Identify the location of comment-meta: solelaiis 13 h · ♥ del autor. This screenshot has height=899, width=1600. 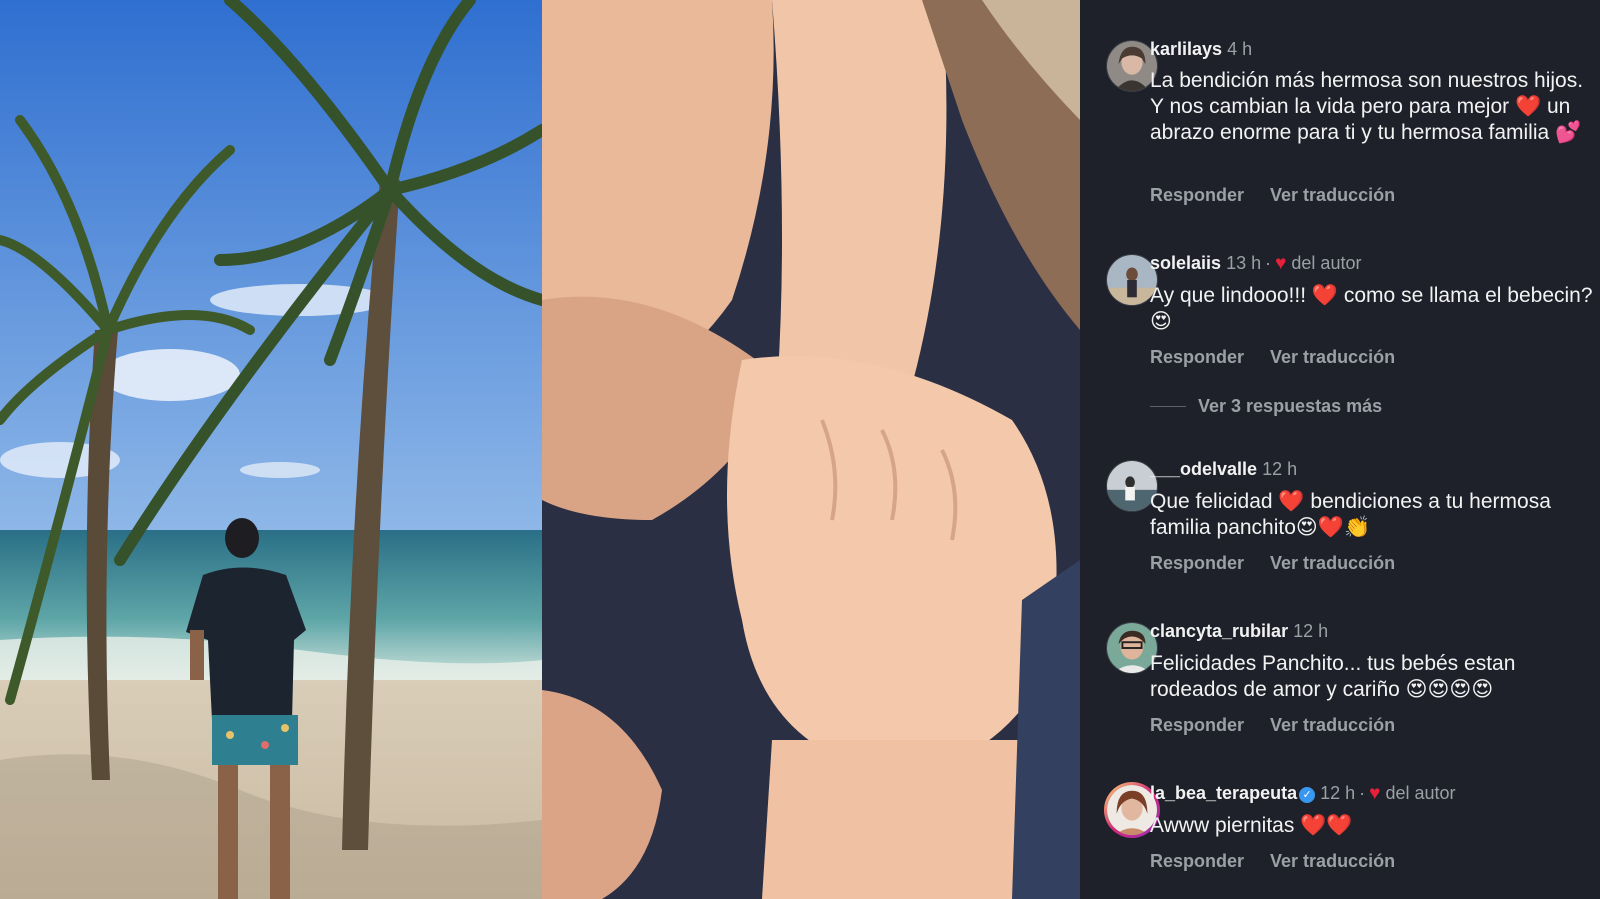
(1256, 263).